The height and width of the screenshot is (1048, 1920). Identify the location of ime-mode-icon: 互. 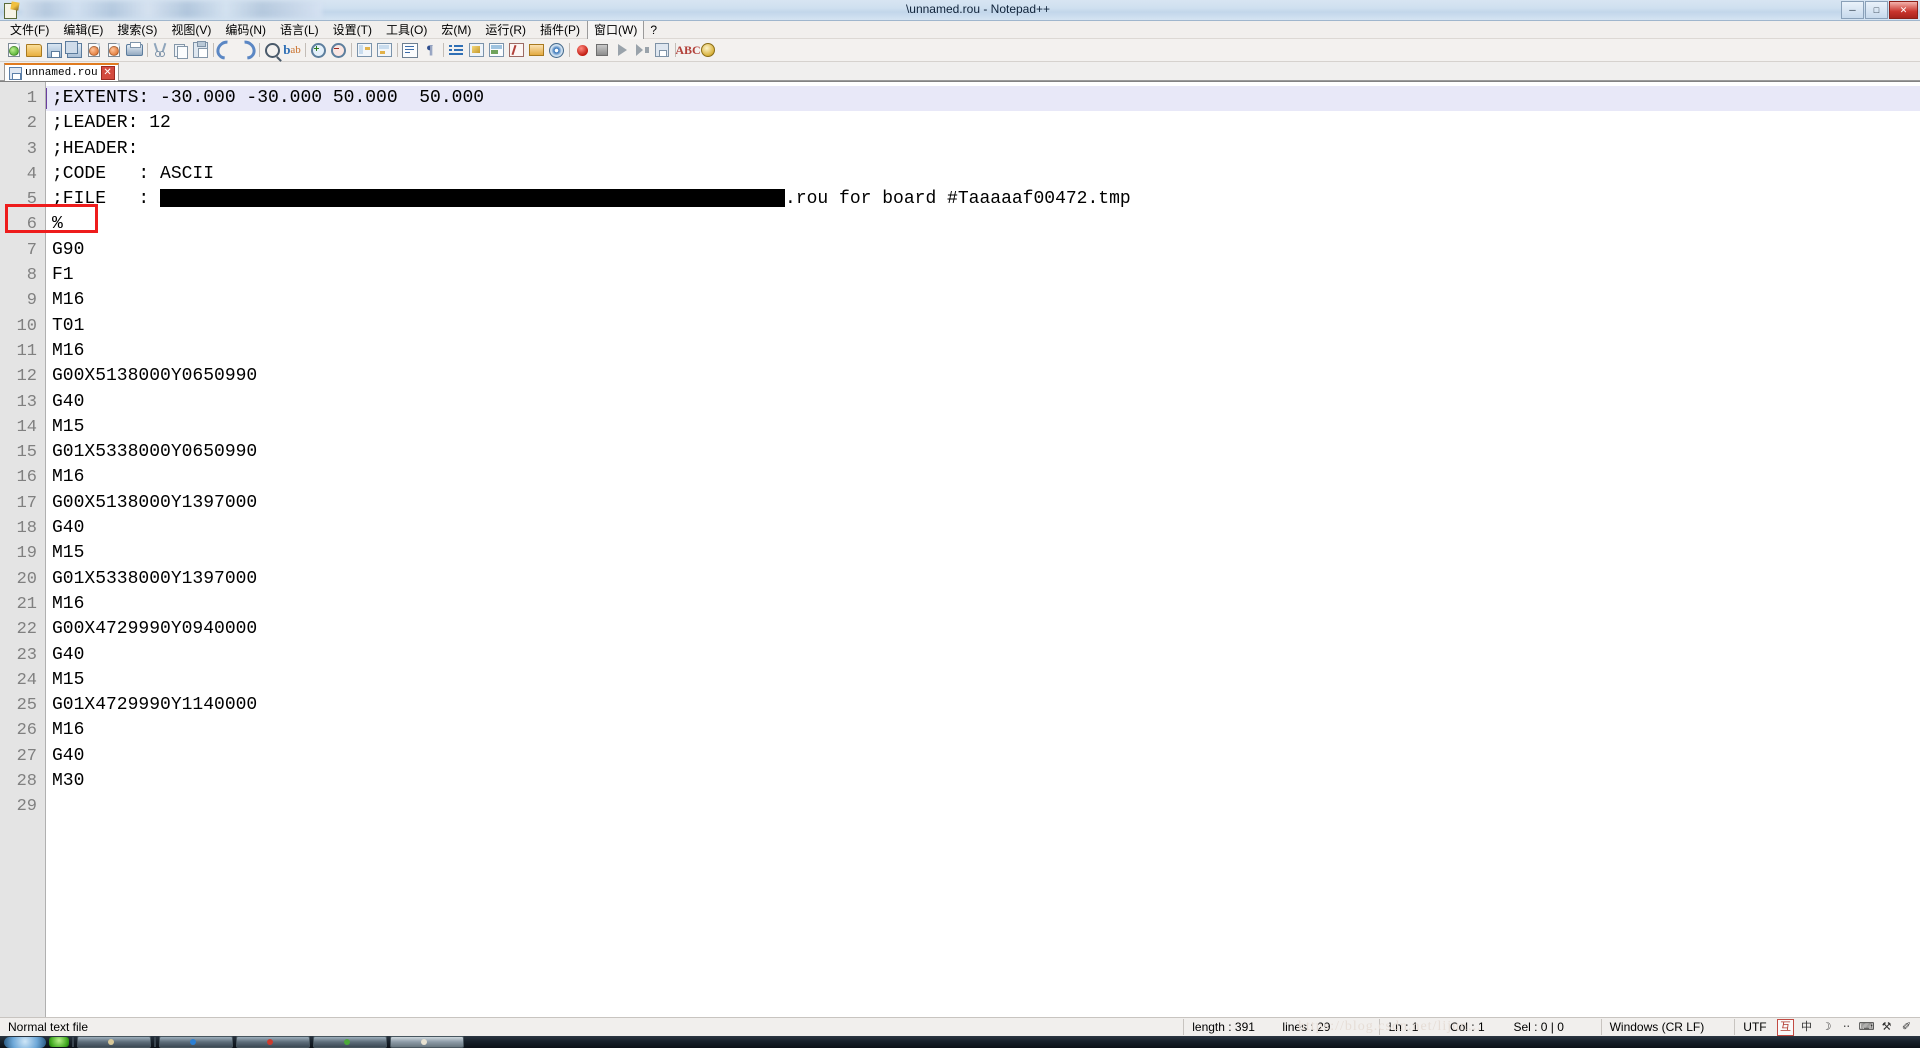
(1786, 1027).